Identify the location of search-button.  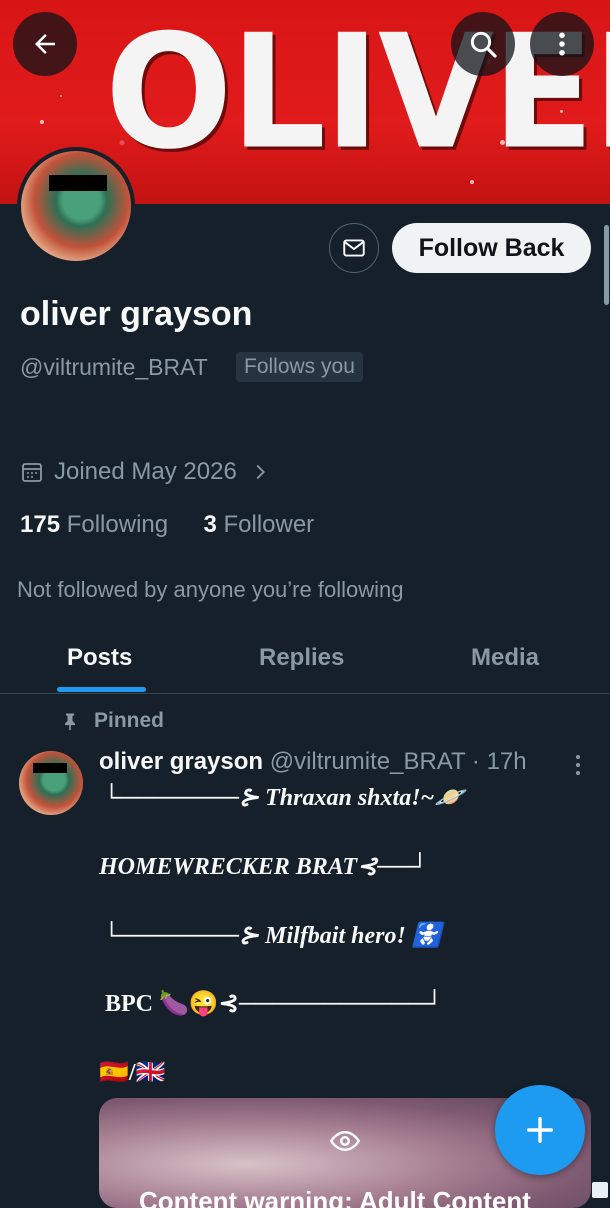
(483, 44).